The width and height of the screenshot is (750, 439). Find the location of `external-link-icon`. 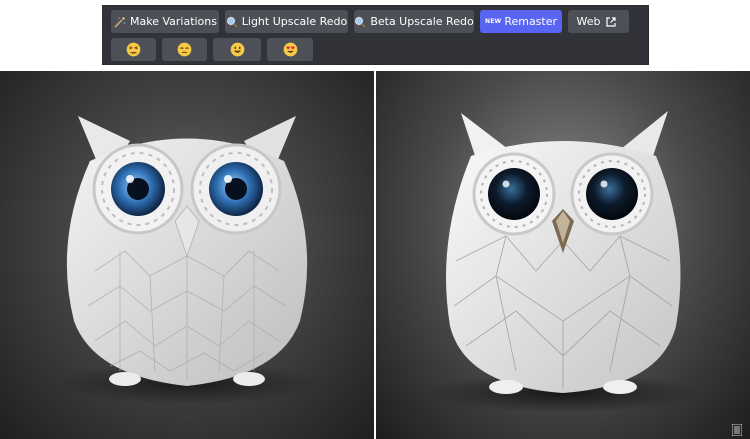

external-link-icon is located at coordinates (611, 21).